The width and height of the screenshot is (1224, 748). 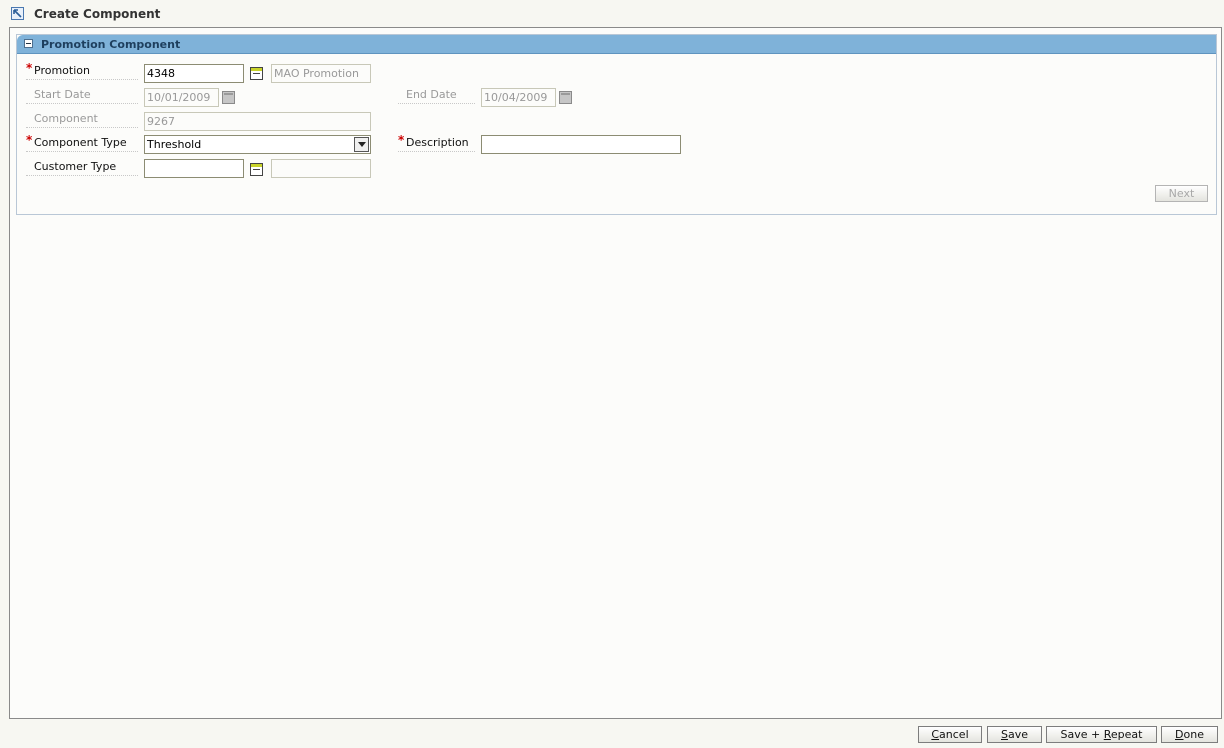 I want to click on customer-type-description-field, so click(x=321, y=168).